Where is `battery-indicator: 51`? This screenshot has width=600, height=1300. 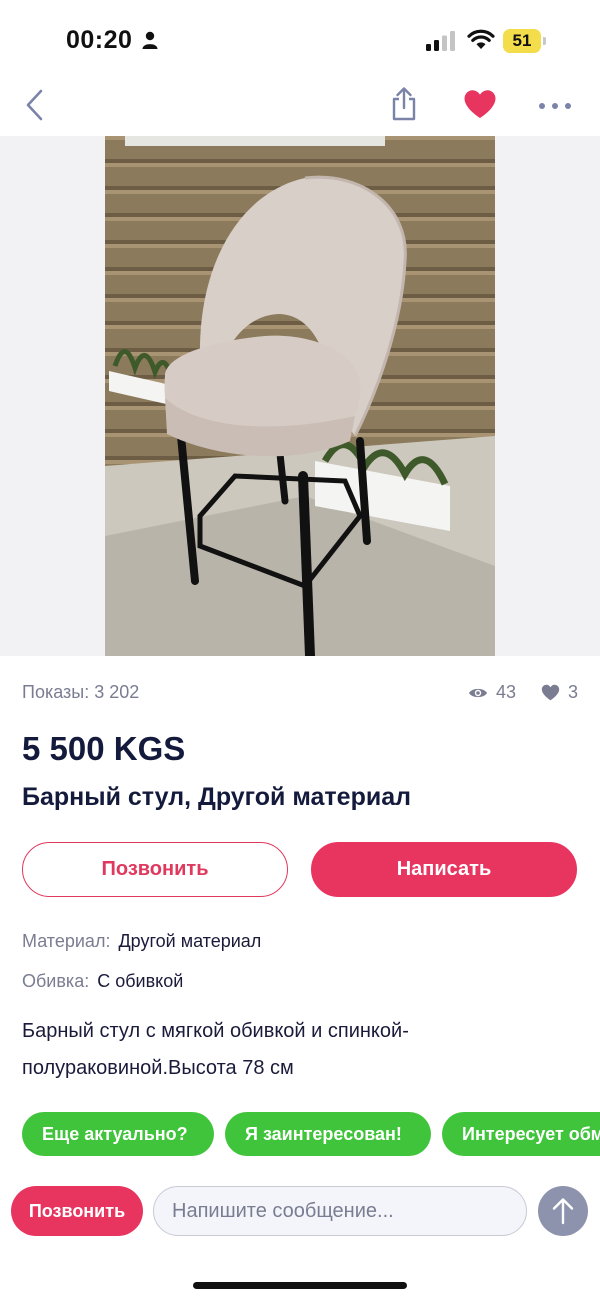
battery-indicator: 51 is located at coordinates (525, 41).